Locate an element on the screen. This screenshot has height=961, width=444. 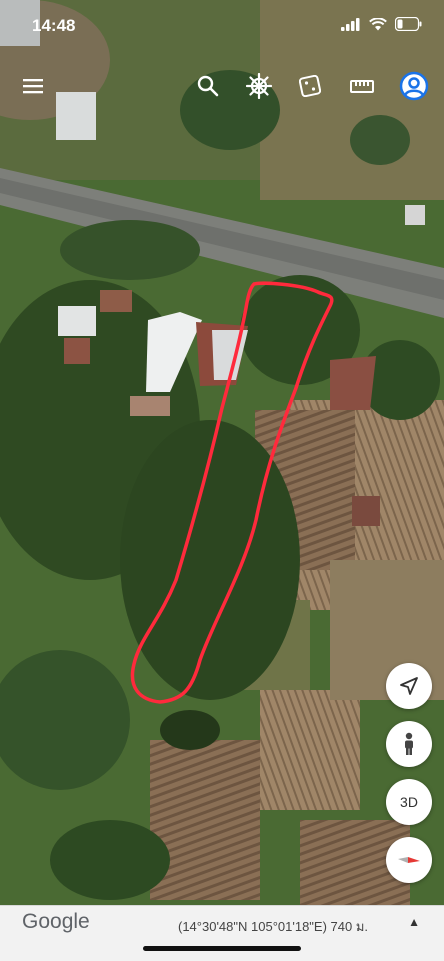
toggle-3d-button: 3D is located at coordinates (409, 802).